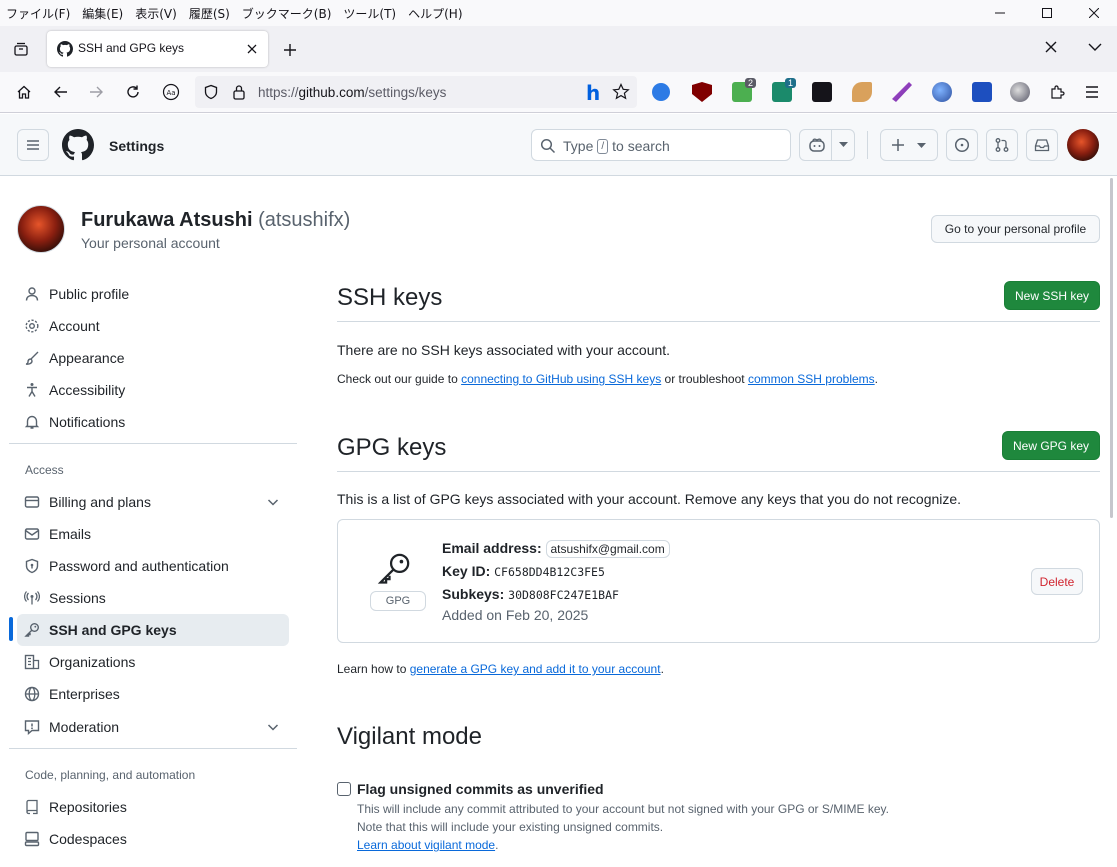 Image resolution: width=1117 pixels, height=867 pixels. I want to click on vigilant-learn-link: Learn about vigilant mode, so click(426, 845).